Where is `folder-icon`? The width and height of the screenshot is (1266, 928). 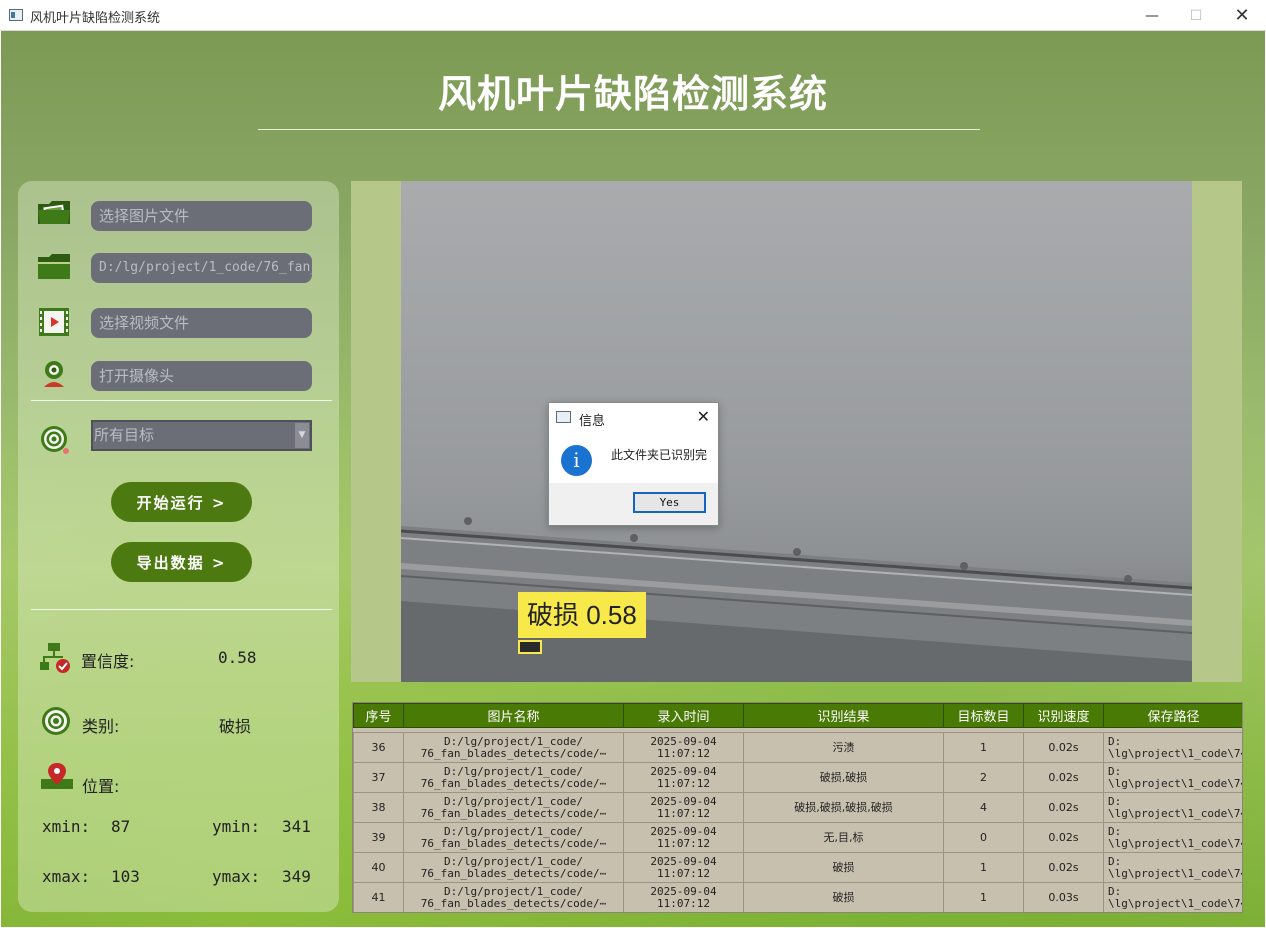 folder-icon is located at coordinates (54, 267).